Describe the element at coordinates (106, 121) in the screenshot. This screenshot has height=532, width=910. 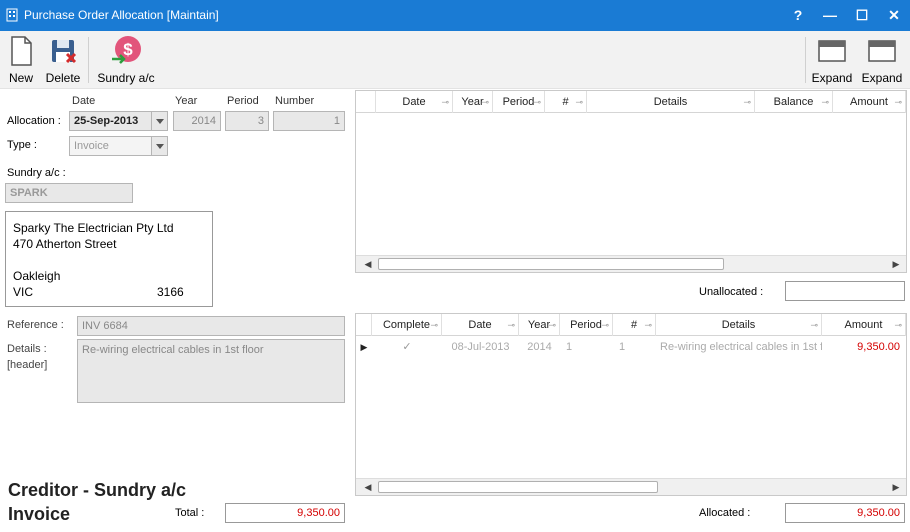
I see `allocation-date-value: 25-Sep-2013` at that location.